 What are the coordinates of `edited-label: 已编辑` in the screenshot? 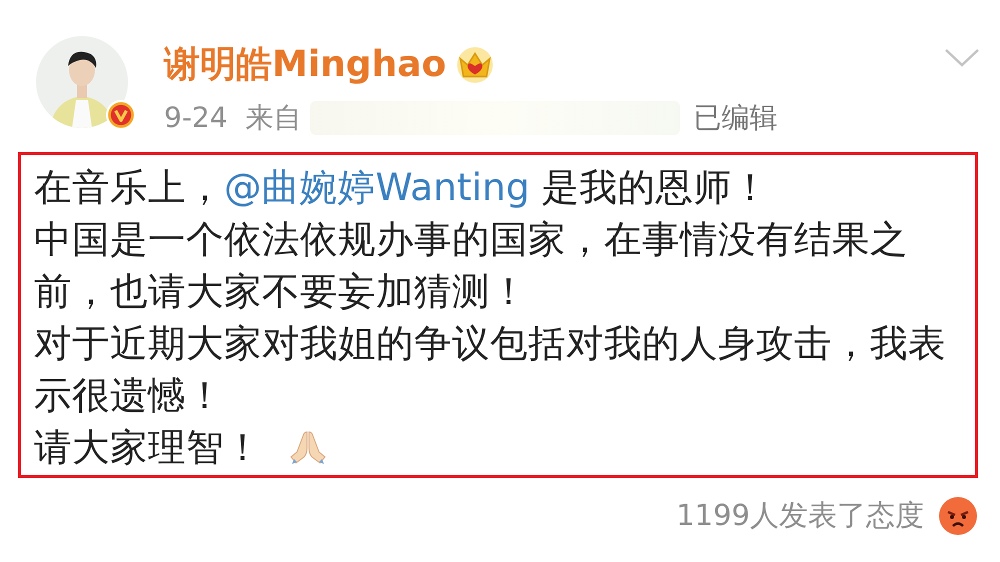 It's located at (736, 118).